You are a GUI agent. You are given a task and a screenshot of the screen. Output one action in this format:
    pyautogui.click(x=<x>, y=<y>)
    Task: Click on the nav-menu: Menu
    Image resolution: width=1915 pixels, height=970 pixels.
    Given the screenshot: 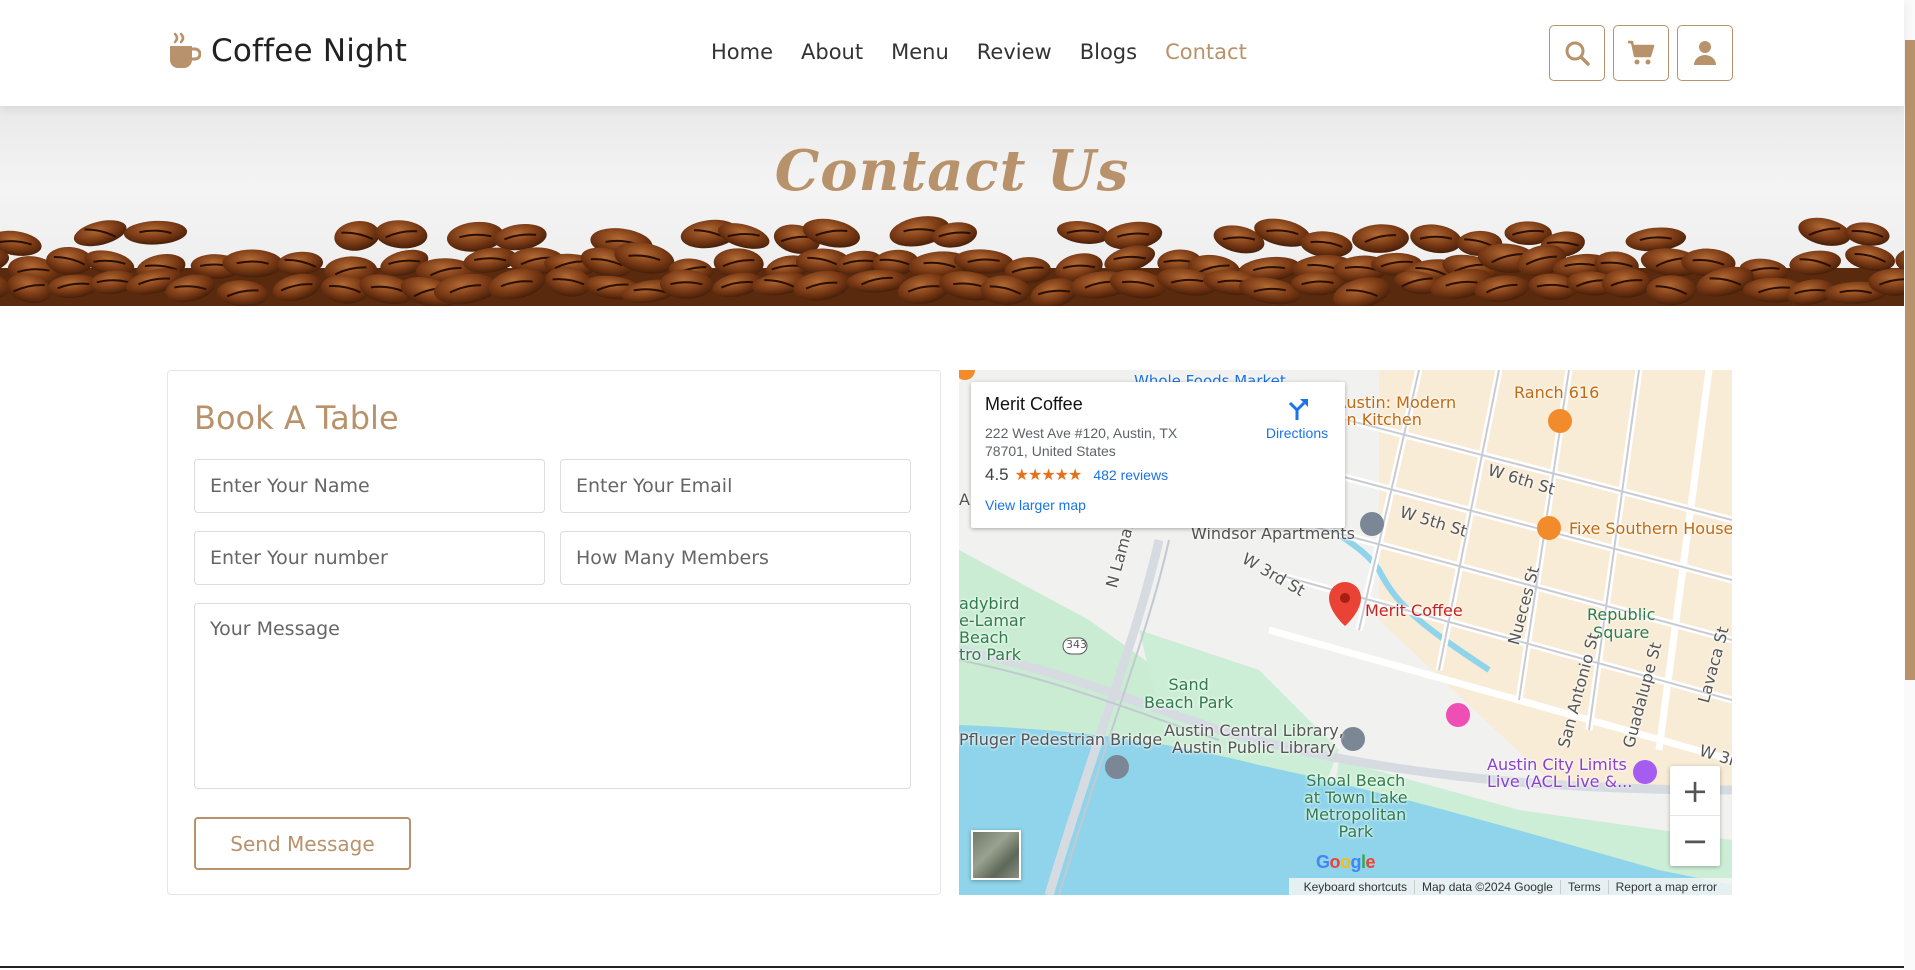 What is the action you would take?
    pyautogui.click(x=920, y=52)
    